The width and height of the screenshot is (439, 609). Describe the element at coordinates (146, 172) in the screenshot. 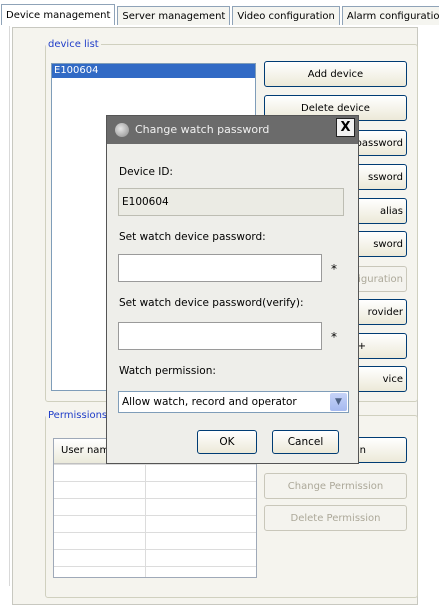

I see `device-id-label: Device ID:` at that location.